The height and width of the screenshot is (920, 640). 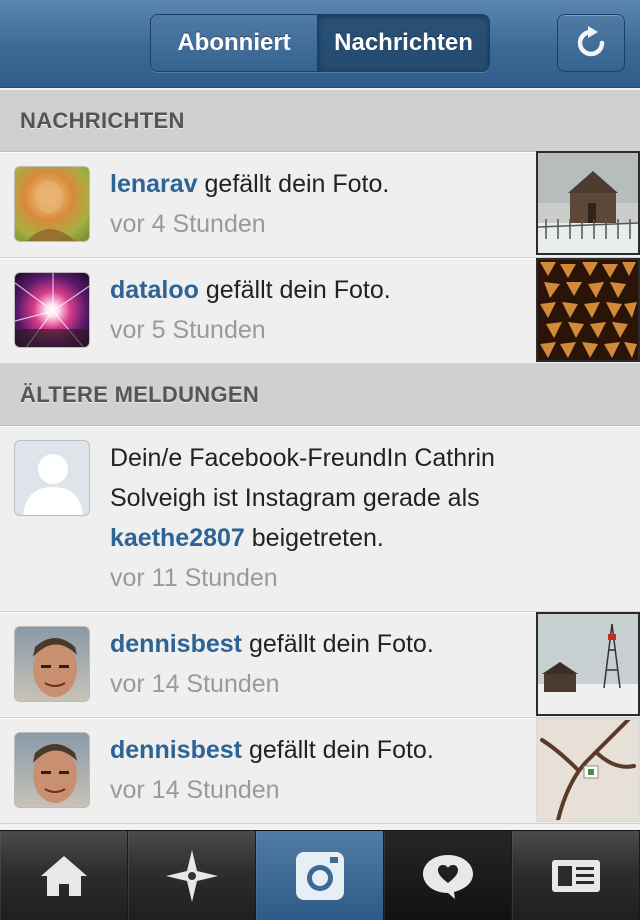 I want to click on tab-following: Abonniert, so click(x=235, y=43).